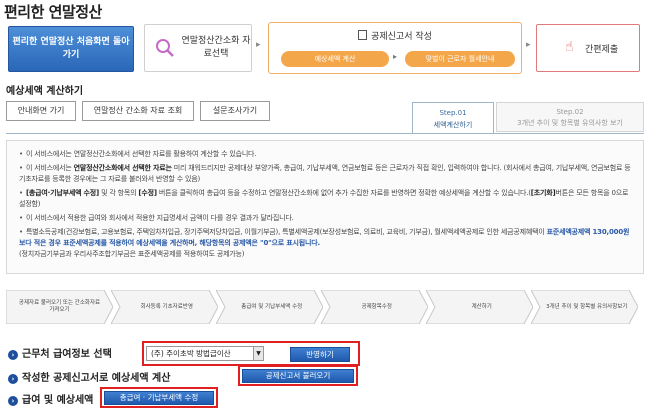 The height and width of the screenshot is (410, 652). What do you see at coordinates (298, 376) in the screenshot?
I see `load-deduction-form-button: 공제신고서 불러오기` at bounding box center [298, 376].